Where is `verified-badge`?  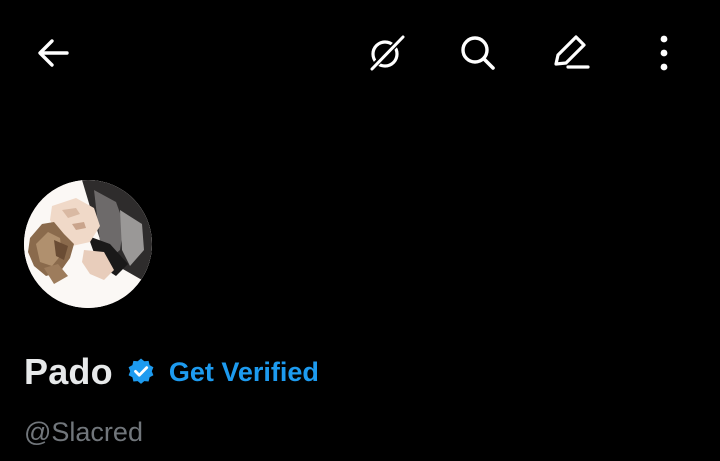 verified-badge is located at coordinates (141, 372).